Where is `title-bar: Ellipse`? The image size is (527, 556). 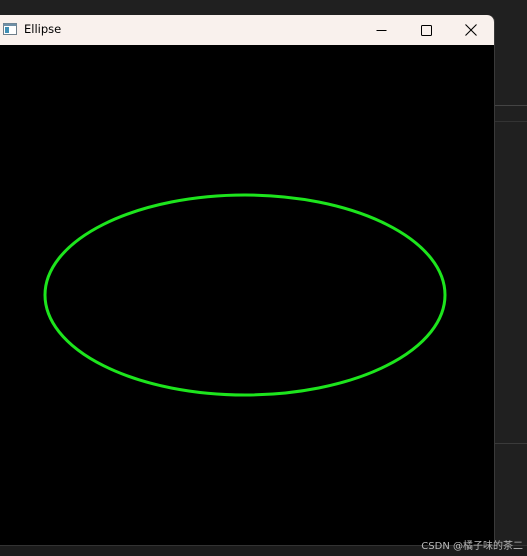
title-bar: Ellipse is located at coordinates (247, 30).